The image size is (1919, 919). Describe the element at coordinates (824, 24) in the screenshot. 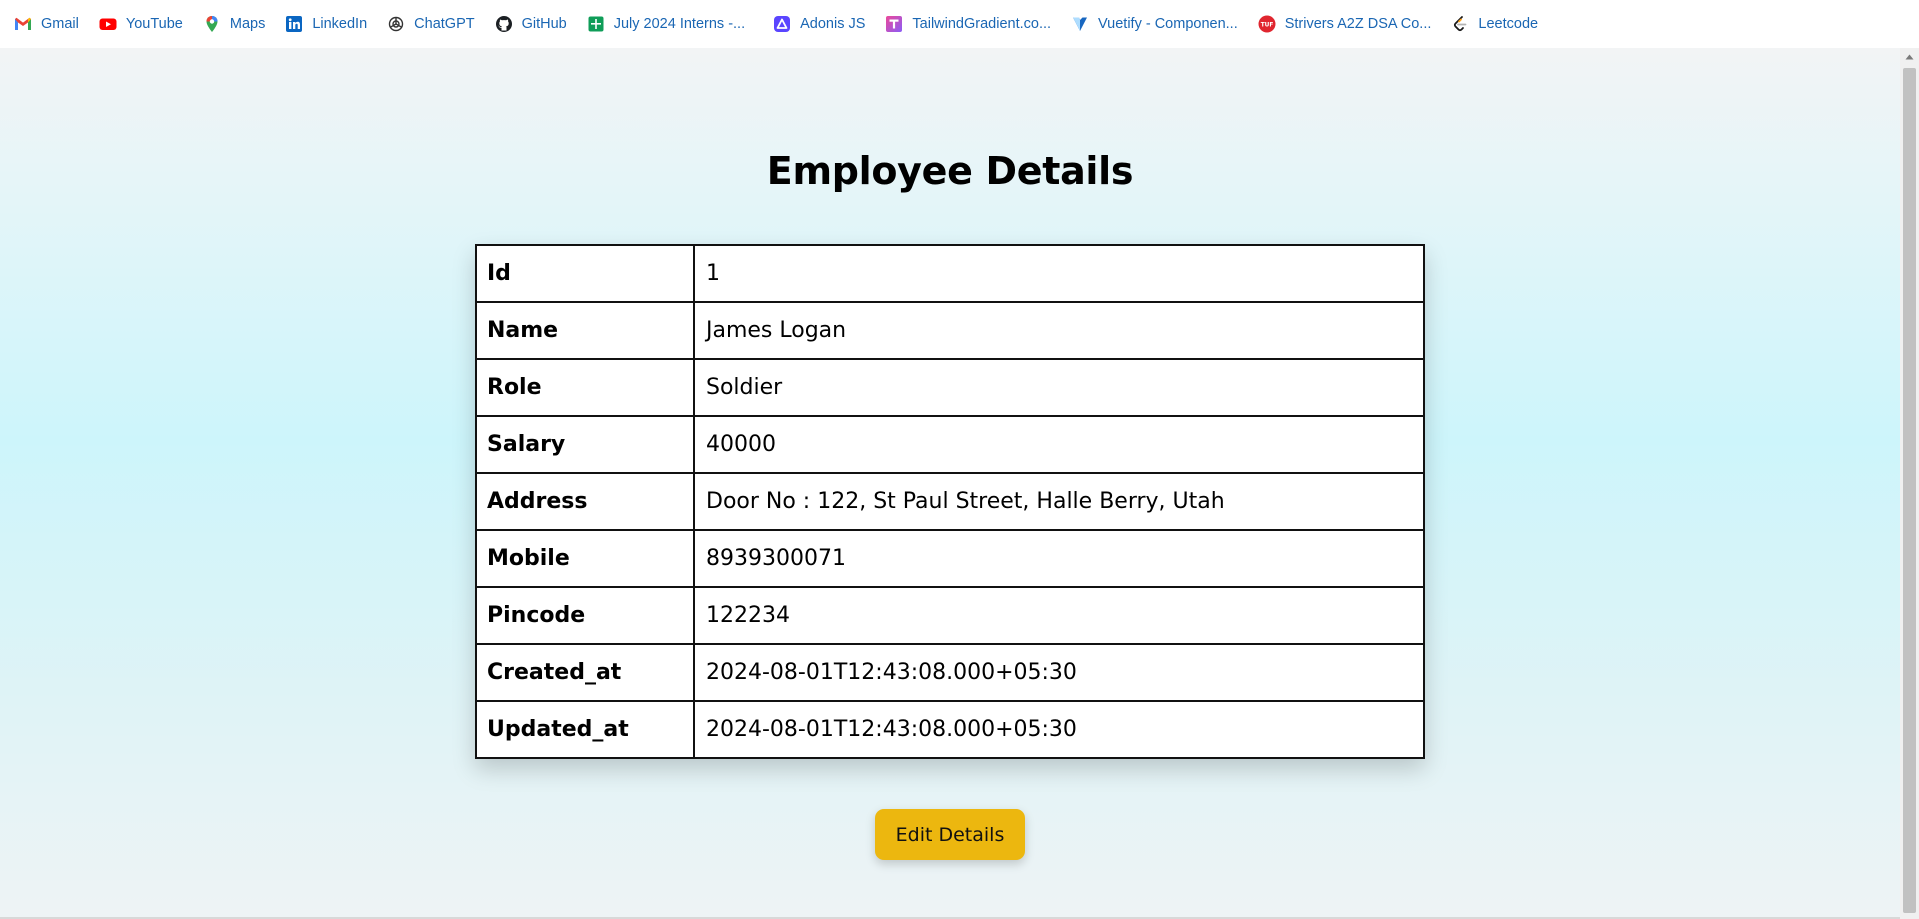

I see `bookmark-adonis-js: Adonis JS` at that location.